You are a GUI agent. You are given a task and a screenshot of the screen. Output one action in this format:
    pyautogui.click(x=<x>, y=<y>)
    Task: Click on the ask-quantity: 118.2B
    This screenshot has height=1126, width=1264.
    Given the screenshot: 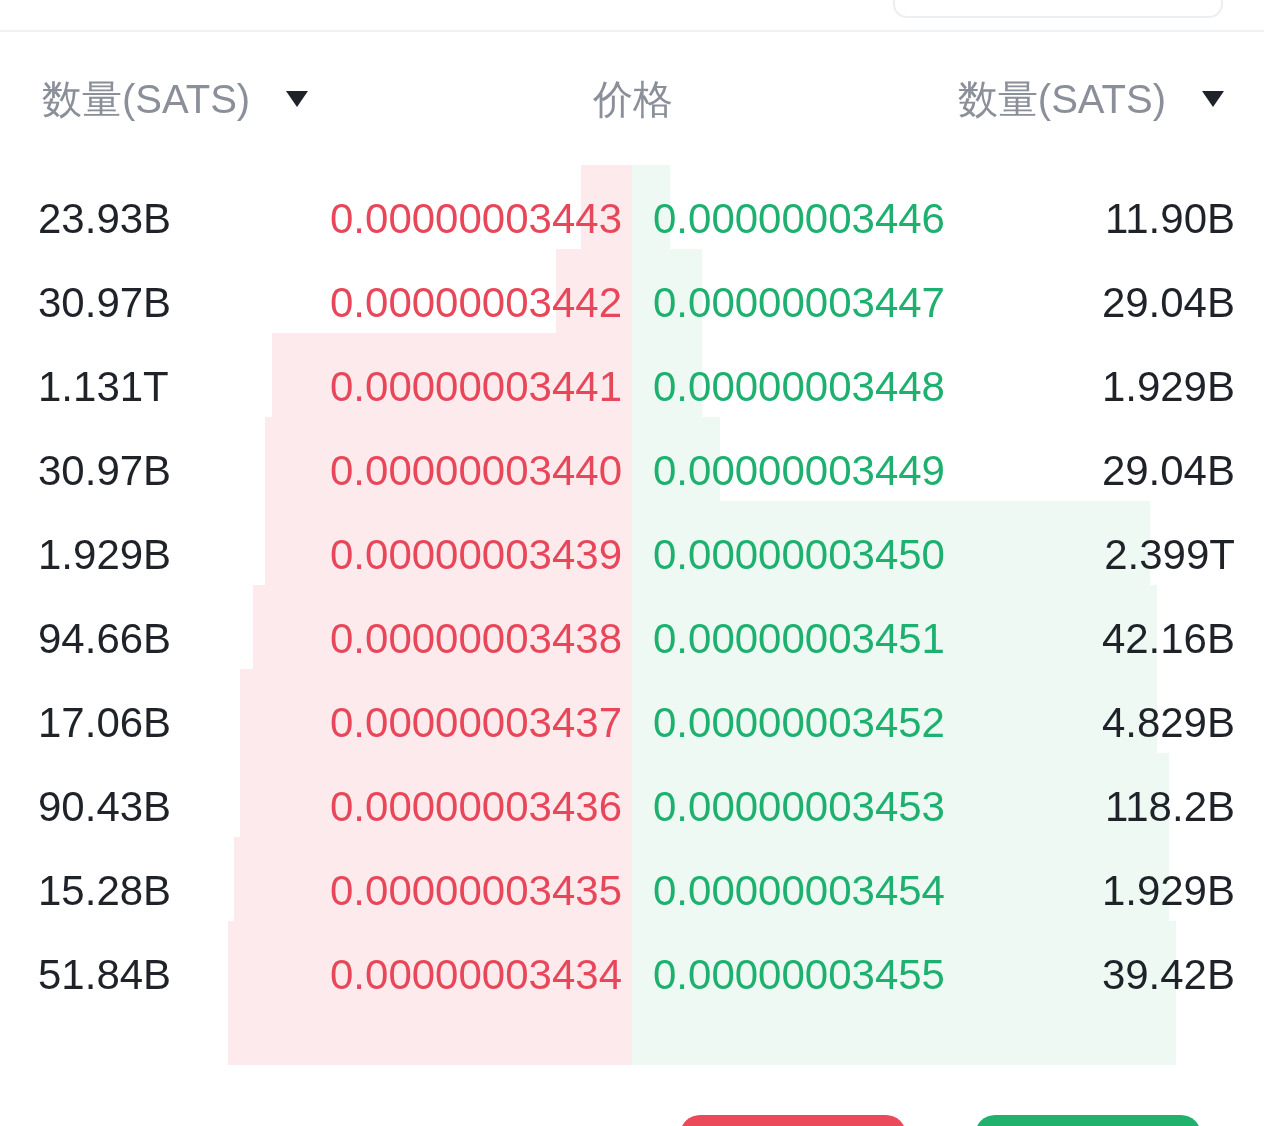 What is the action you would take?
    pyautogui.click(x=1170, y=807)
    